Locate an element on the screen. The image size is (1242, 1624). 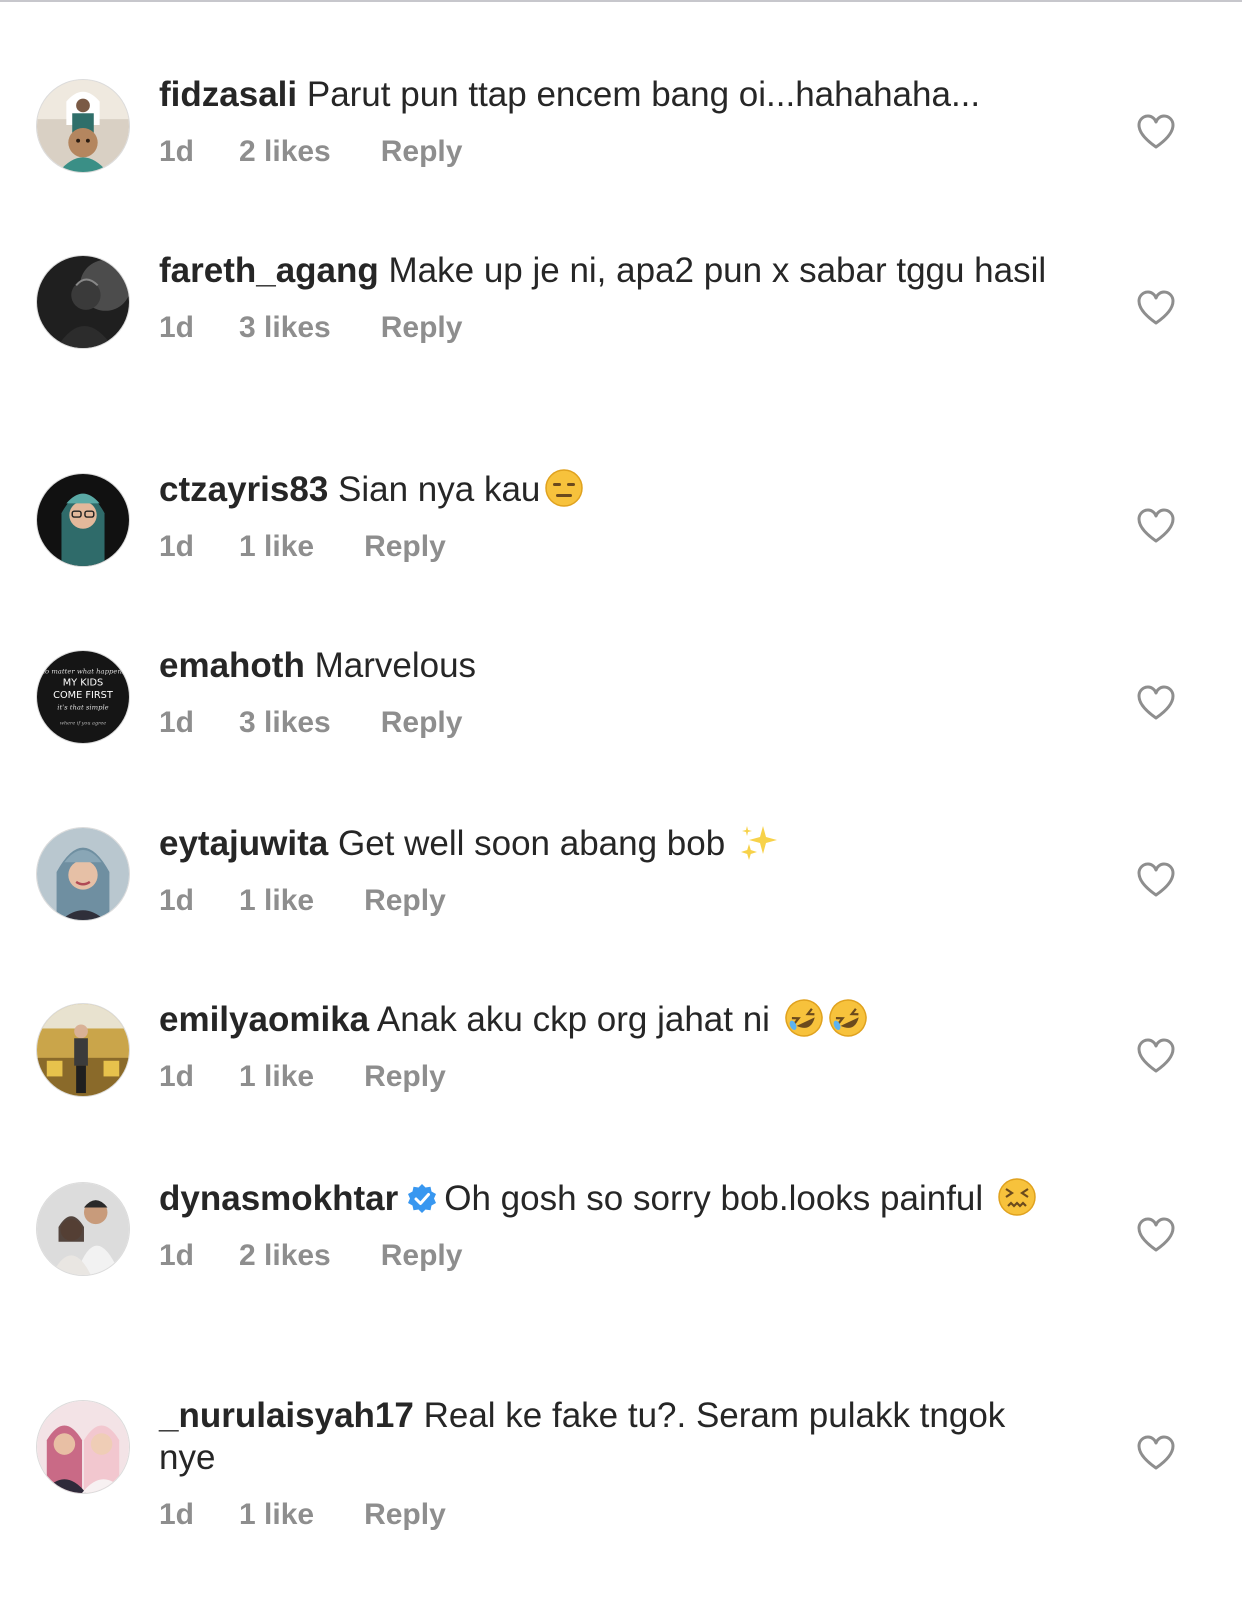
comment-text: Anak aku ckp org jahat ni is located at coordinates (573, 1019).